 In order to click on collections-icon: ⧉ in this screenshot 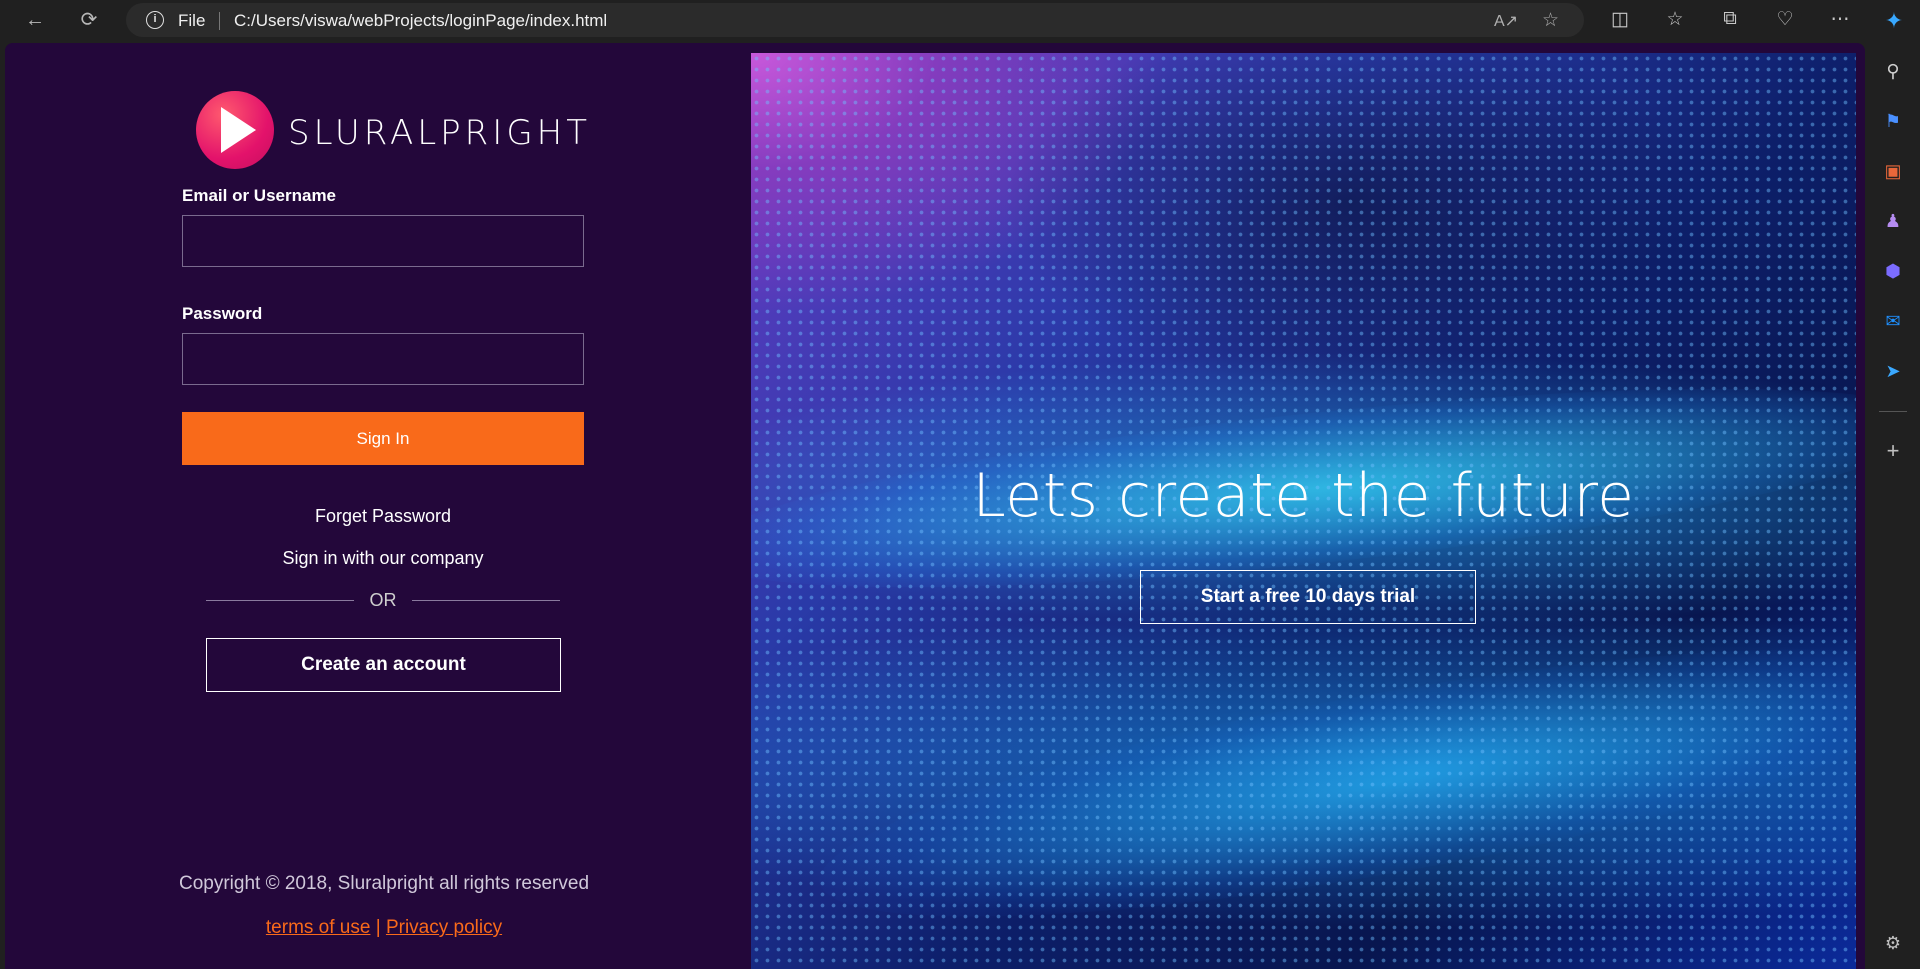, I will do `click(1730, 19)`.